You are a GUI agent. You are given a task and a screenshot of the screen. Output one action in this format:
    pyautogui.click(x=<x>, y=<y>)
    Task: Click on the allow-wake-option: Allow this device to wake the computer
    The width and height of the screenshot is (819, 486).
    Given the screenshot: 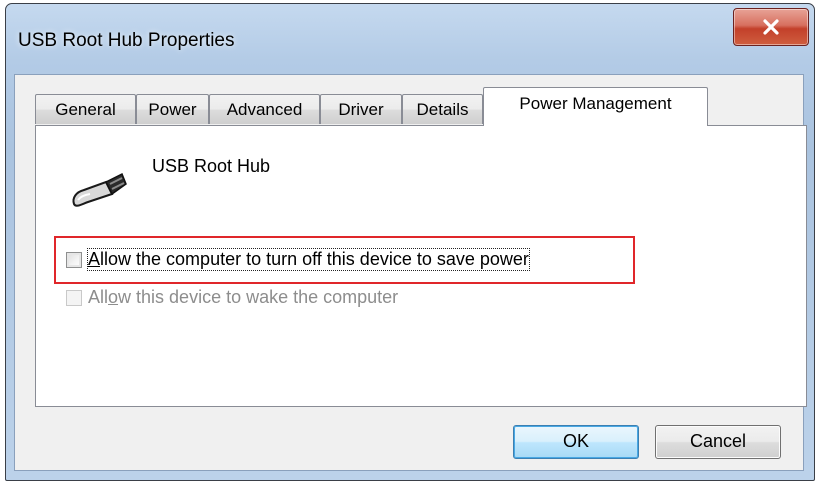 What is the action you would take?
    pyautogui.click(x=232, y=297)
    